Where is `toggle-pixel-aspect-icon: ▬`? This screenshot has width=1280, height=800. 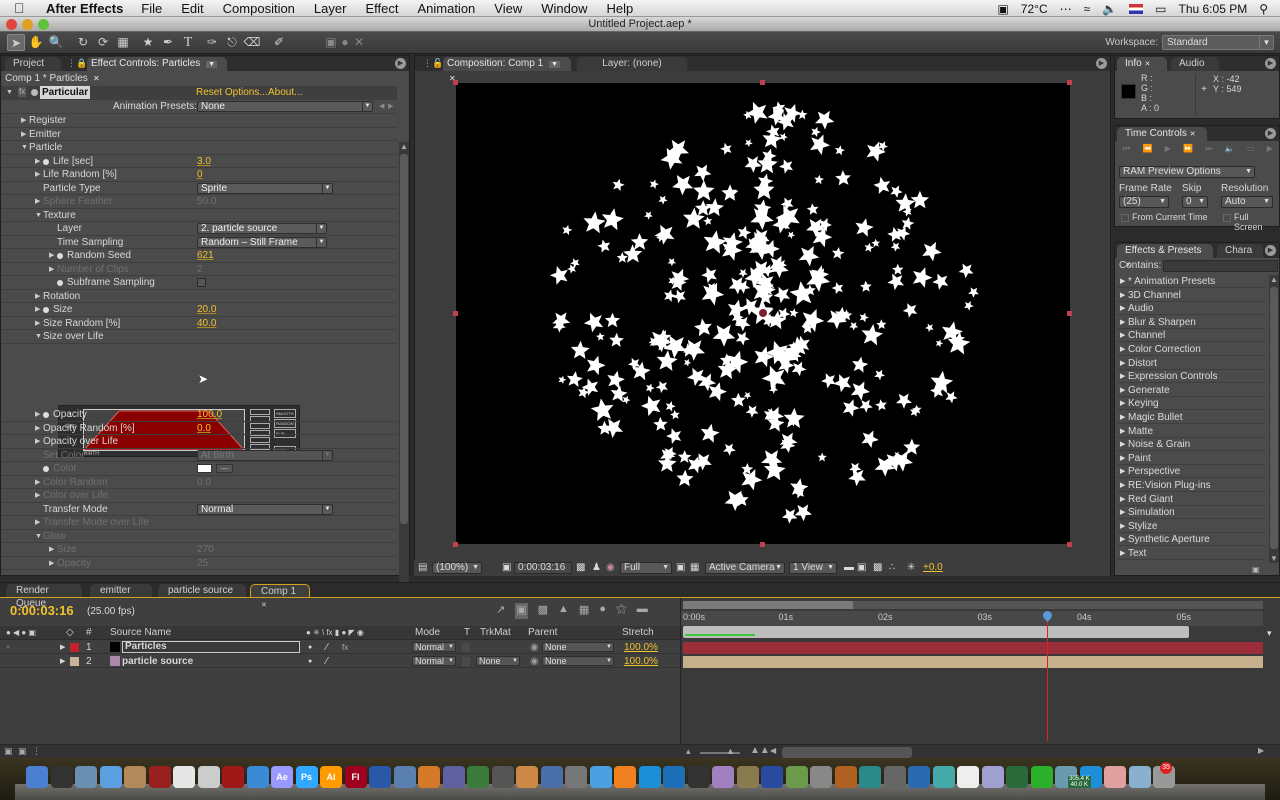
toggle-pixel-aspect-icon: ▬ is located at coordinates (849, 568).